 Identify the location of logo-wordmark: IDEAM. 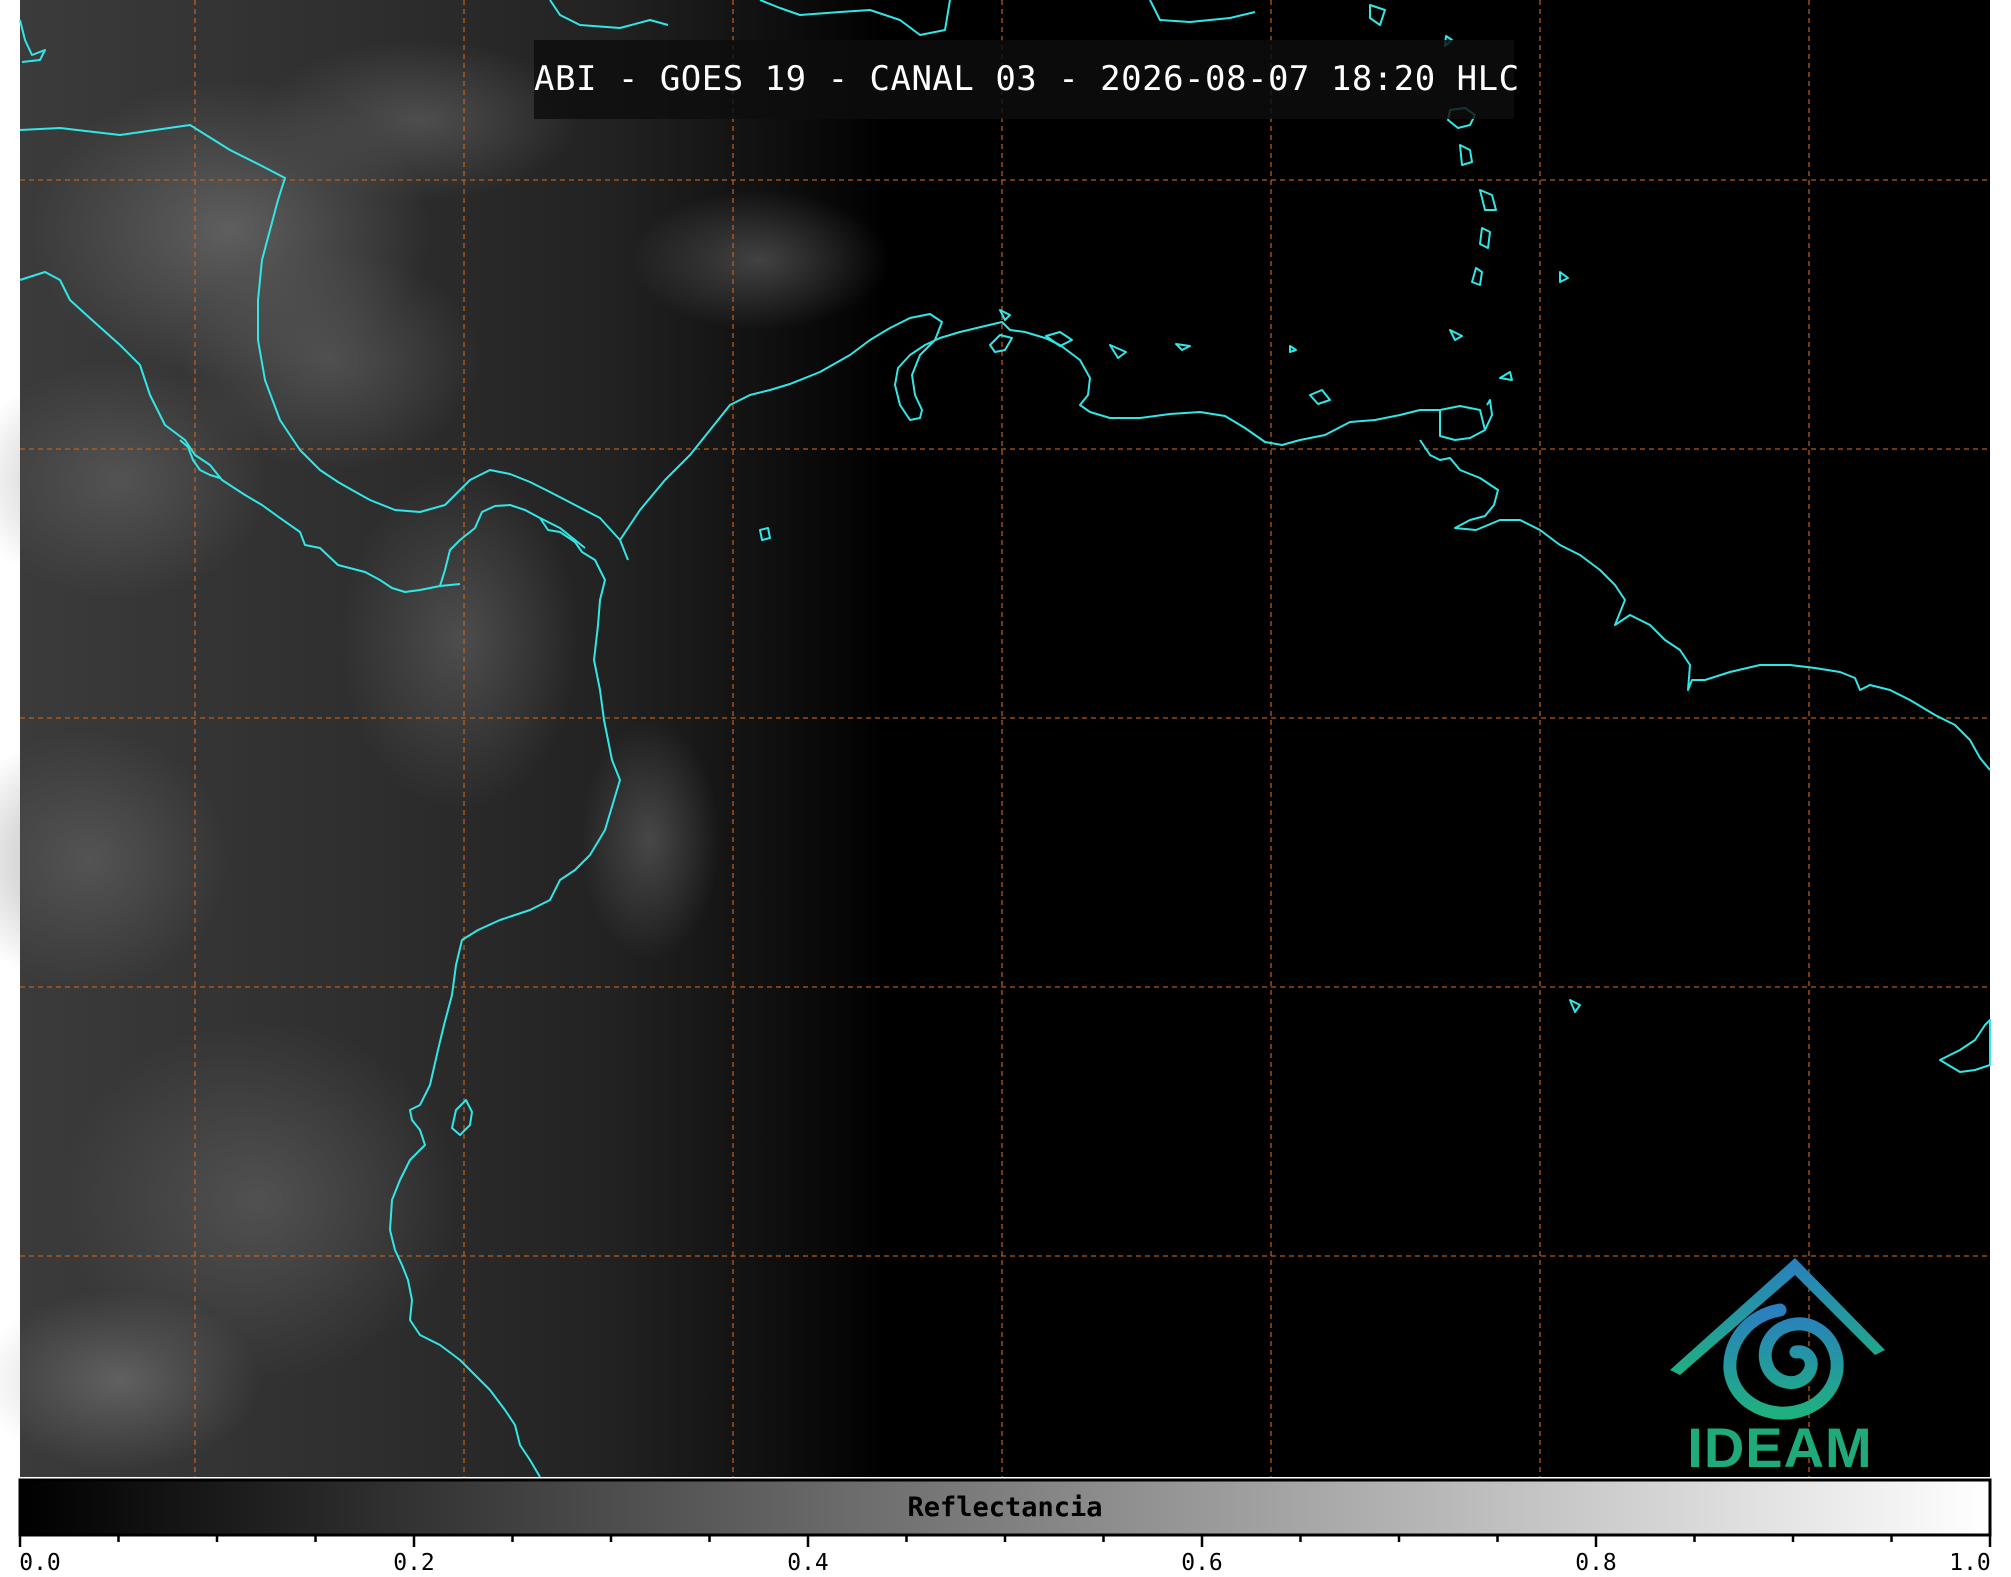
(1780, 1447).